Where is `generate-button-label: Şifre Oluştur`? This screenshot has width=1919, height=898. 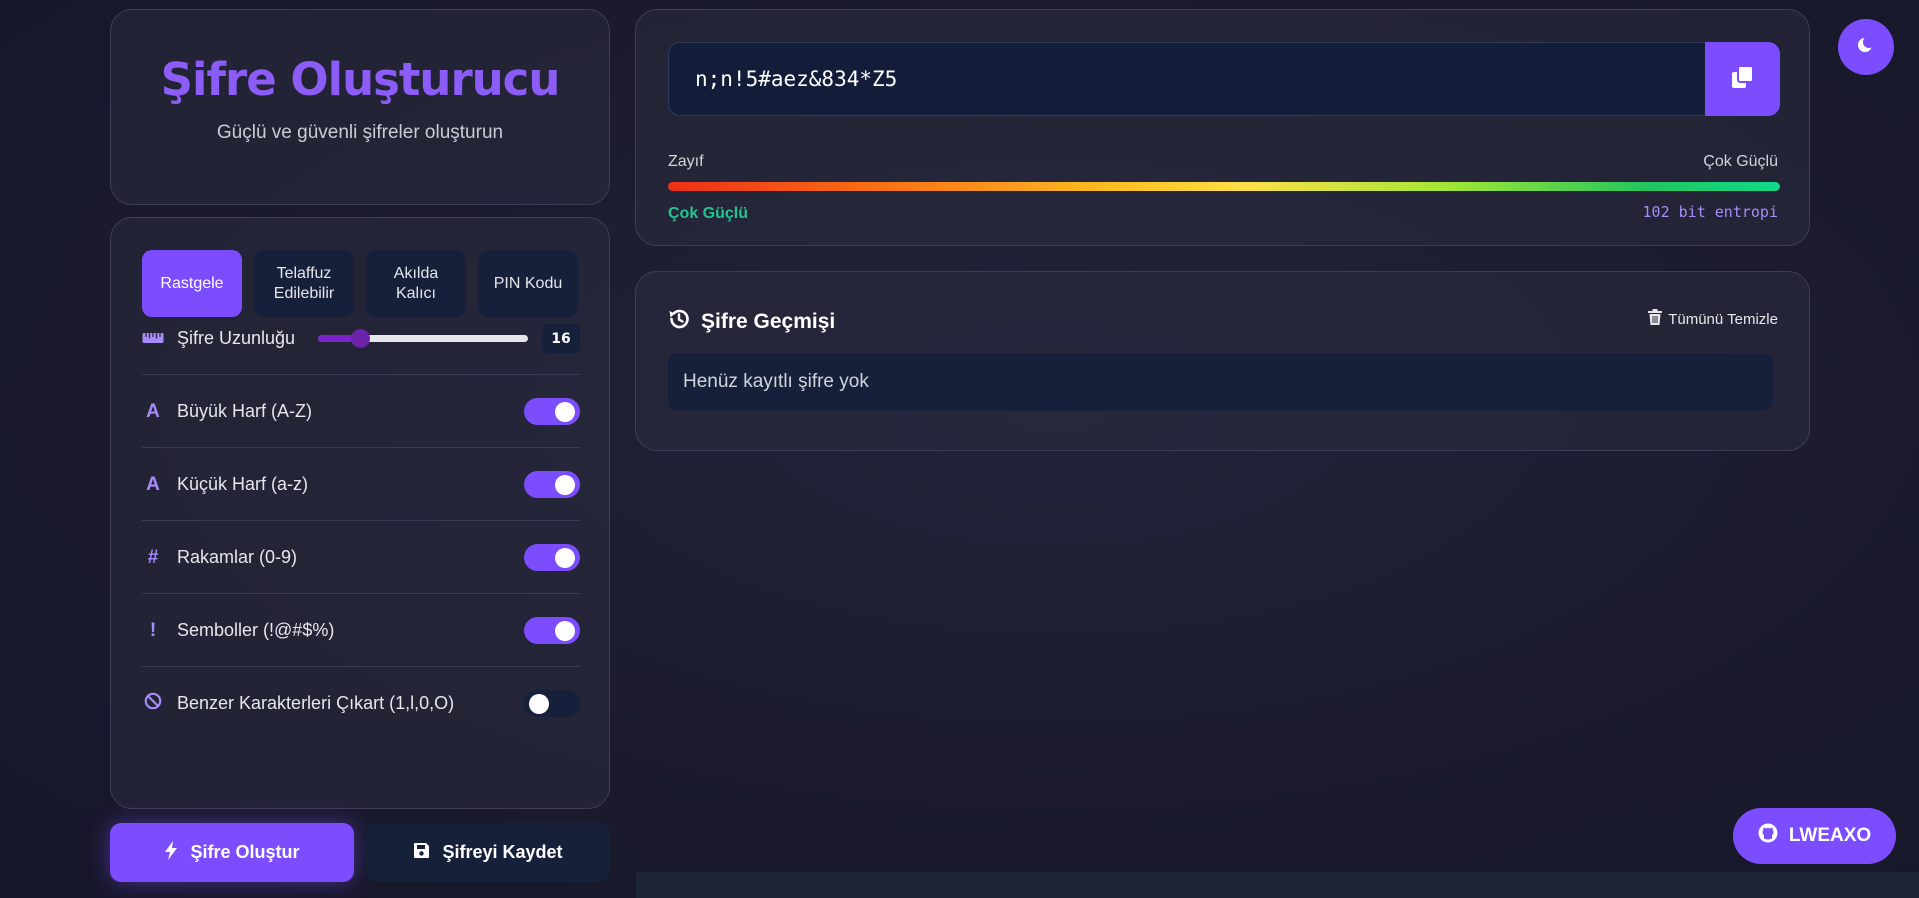
generate-button-label: Şifre Oluştur is located at coordinates (245, 852).